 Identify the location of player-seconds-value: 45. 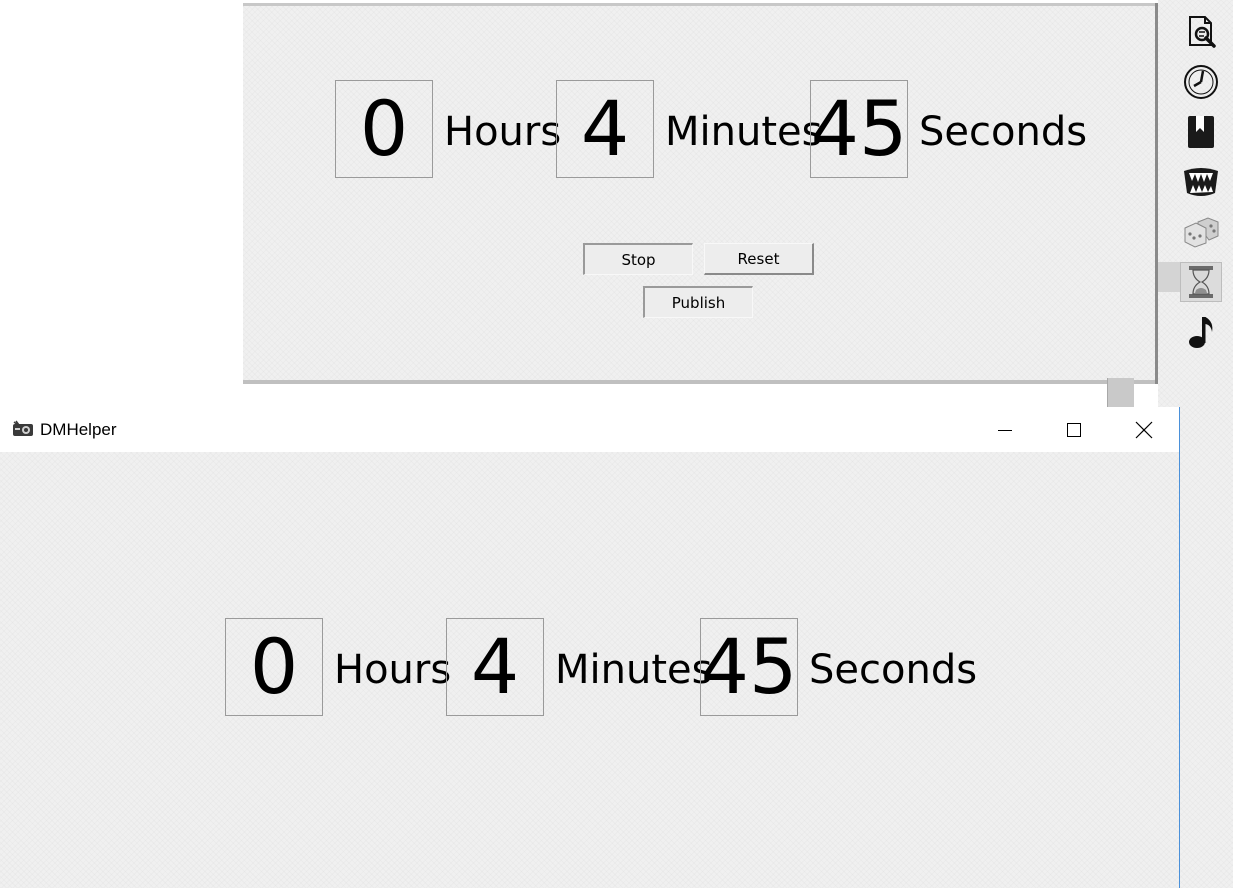
(749, 666).